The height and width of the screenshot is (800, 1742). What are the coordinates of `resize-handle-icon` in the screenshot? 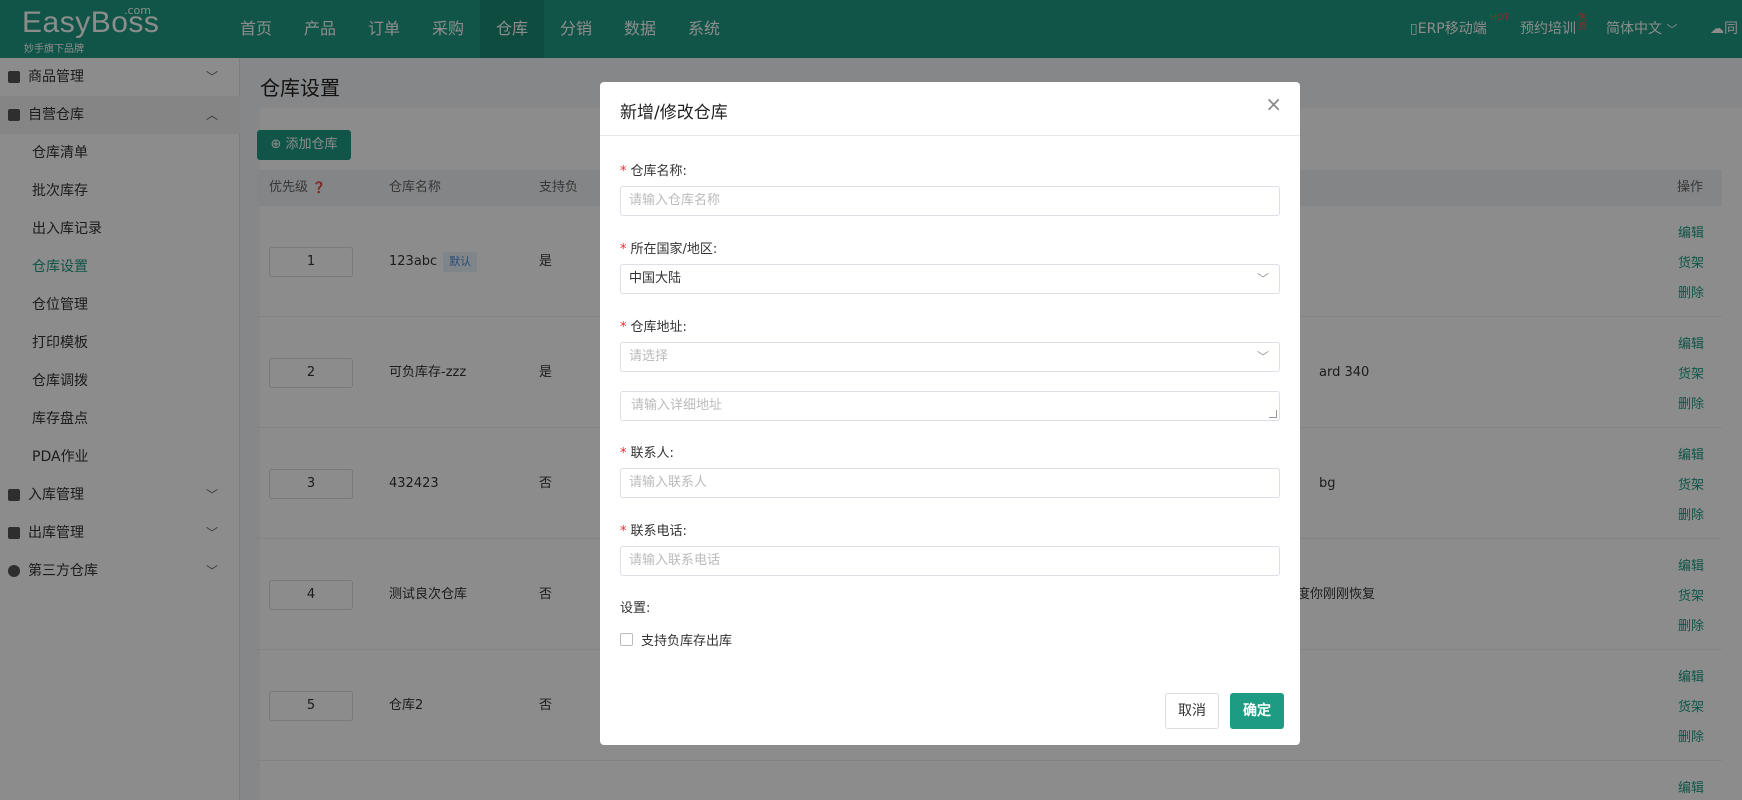 It's located at (1273, 414).